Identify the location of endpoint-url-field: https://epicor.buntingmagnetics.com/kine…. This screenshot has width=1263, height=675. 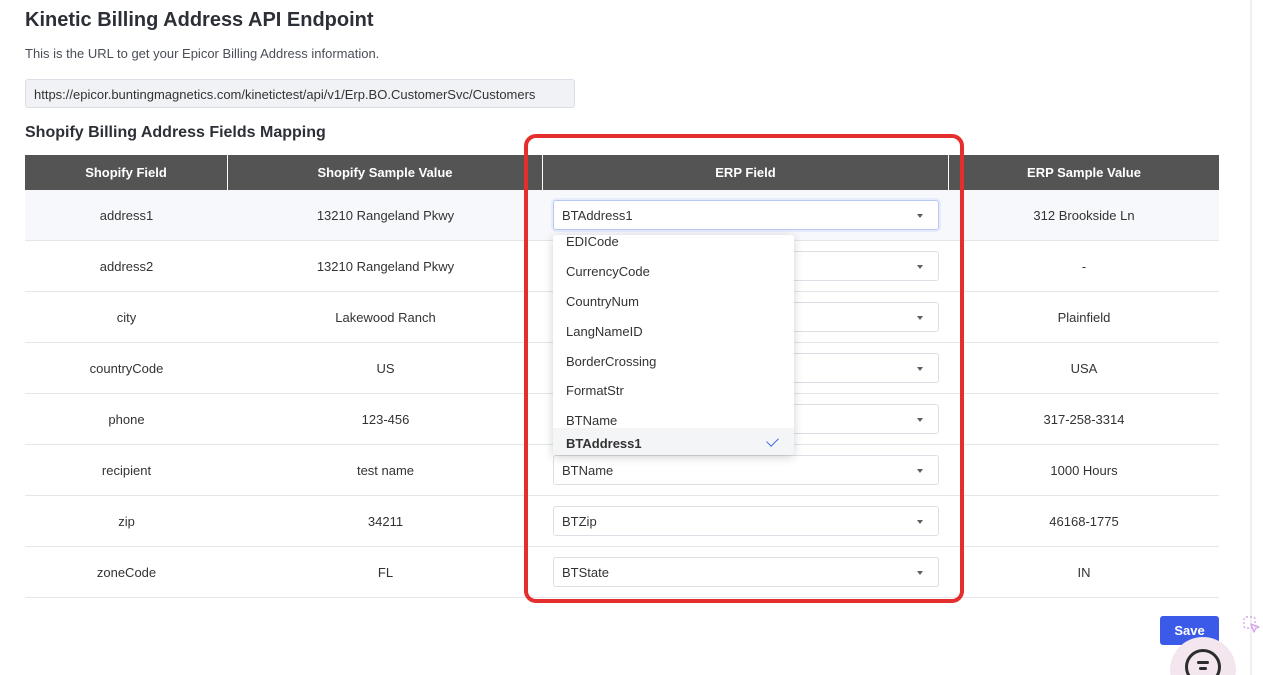
(300, 93).